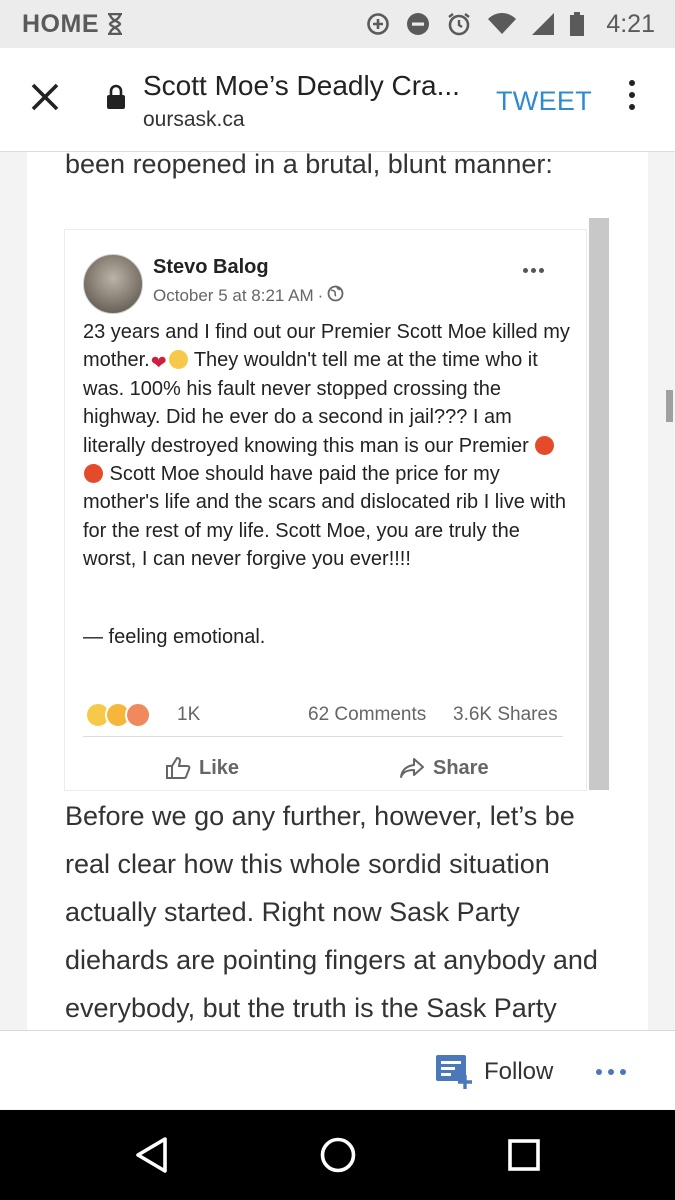 The width and height of the screenshot is (675, 1200). I want to click on status-bar: HOME 4:21, so click(337, 24).